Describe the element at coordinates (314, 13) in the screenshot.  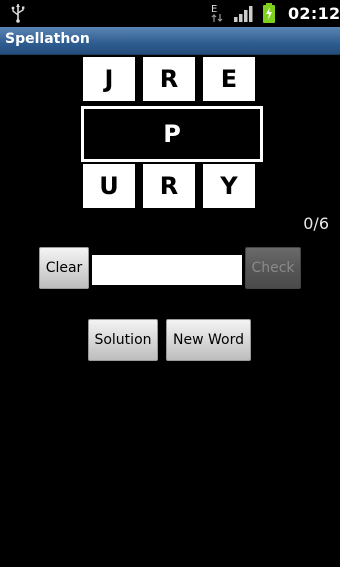
I see `status-clock: 02:12` at that location.